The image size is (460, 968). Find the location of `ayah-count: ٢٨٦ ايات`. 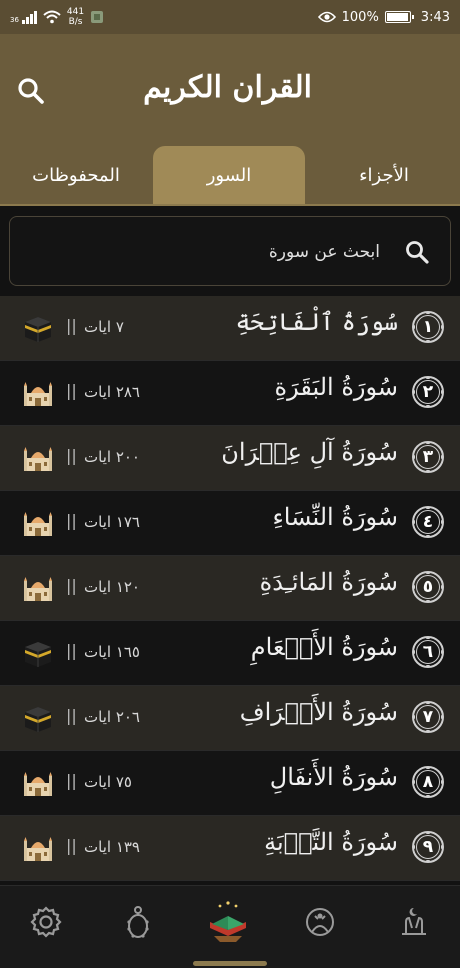

ayah-count: ٢٨٦ ايات is located at coordinates (112, 392).